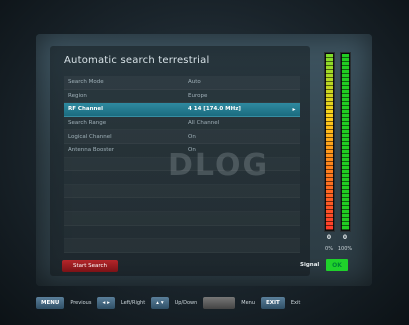 The height and width of the screenshot is (325, 409). I want to click on menu-label: Search Mode, so click(86, 82).